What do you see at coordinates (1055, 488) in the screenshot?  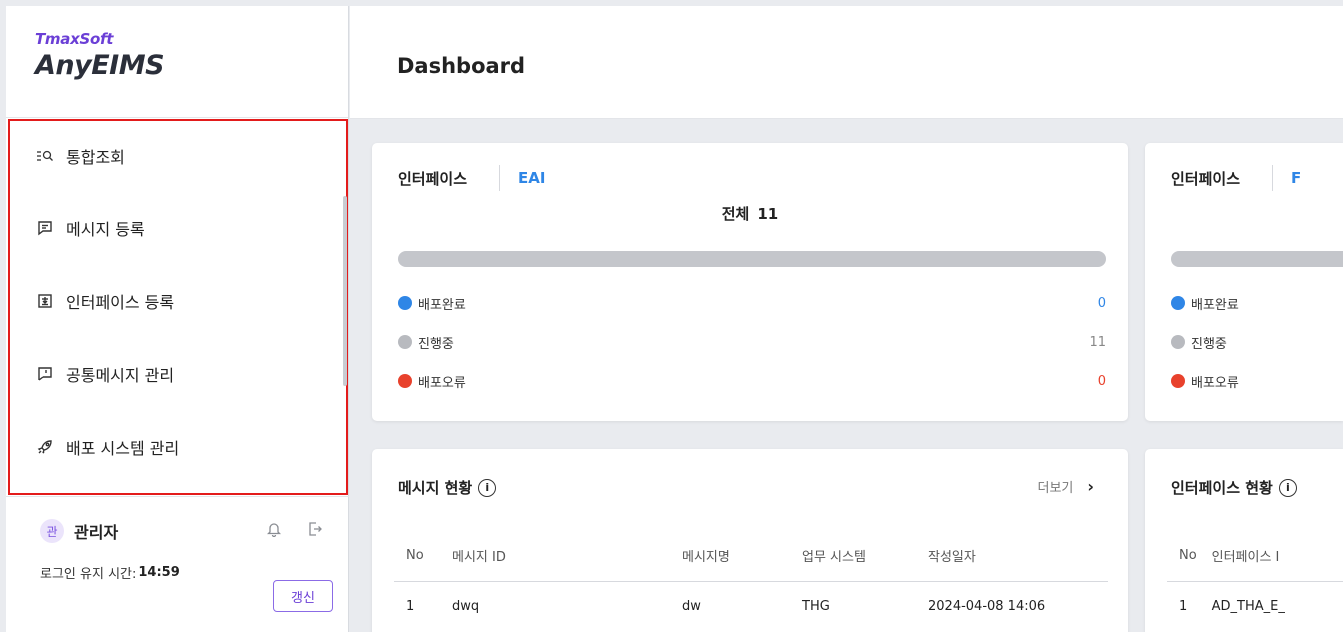 I see `more-label: 더보기` at bounding box center [1055, 488].